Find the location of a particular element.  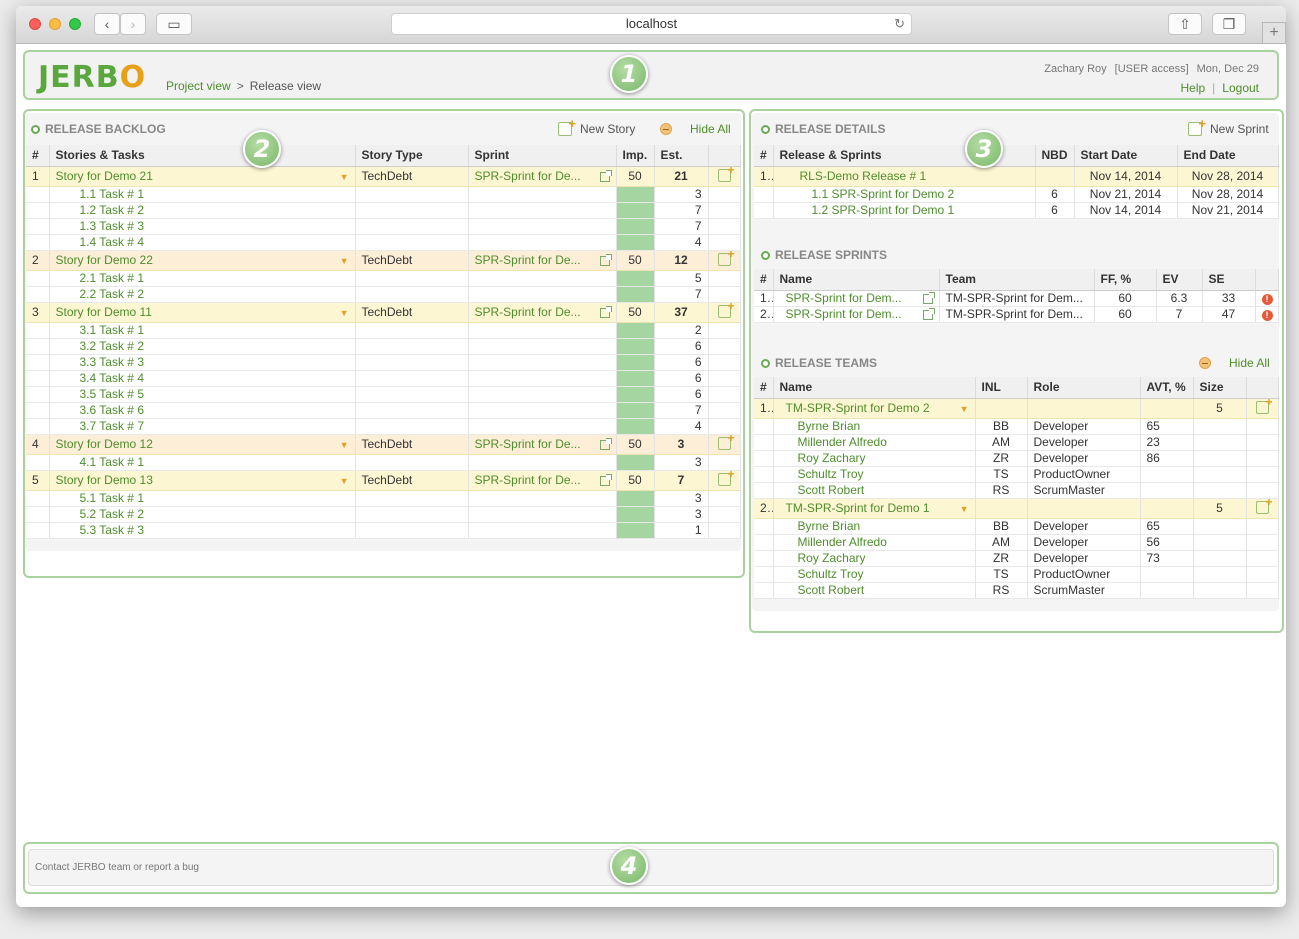

column-header: Start Date is located at coordinates (1126, 156).